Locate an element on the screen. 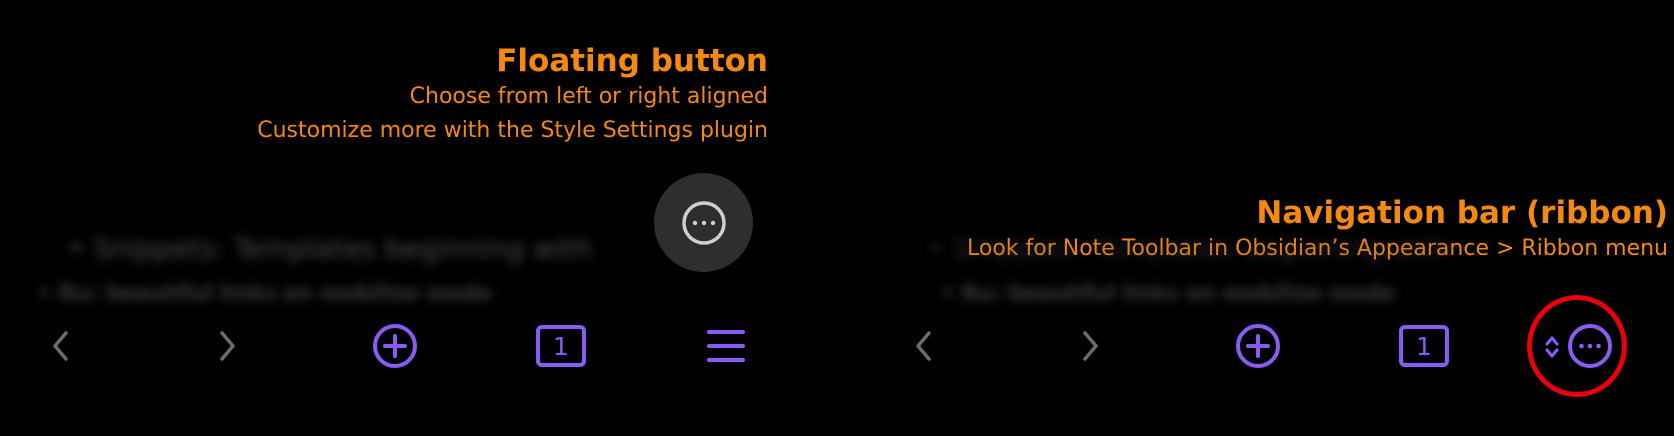 Image resolution: width=1674 pixels, height=436 pixels. annotation-line: Choose from left or right aligned is located at coordinates (588, 96).